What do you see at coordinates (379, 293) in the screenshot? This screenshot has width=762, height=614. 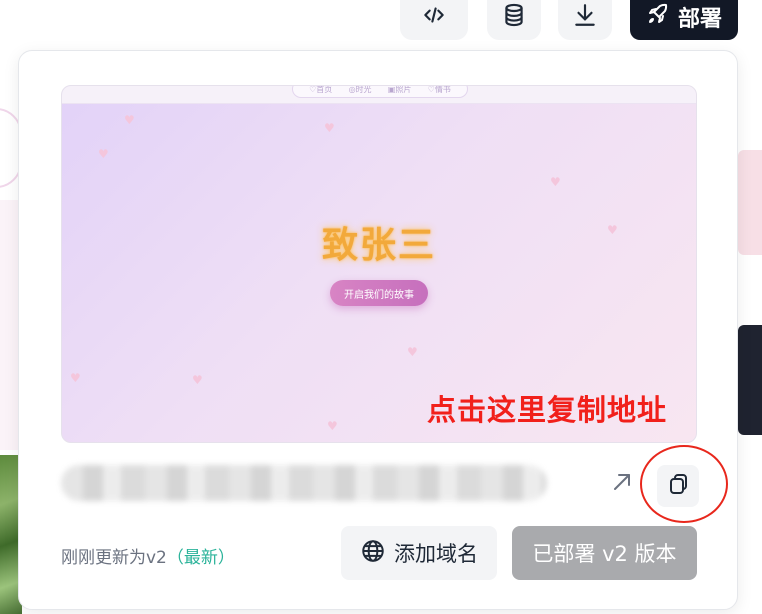 I see `preview-cta-button: 开启我们的故事` at bounding box center [379, 293].